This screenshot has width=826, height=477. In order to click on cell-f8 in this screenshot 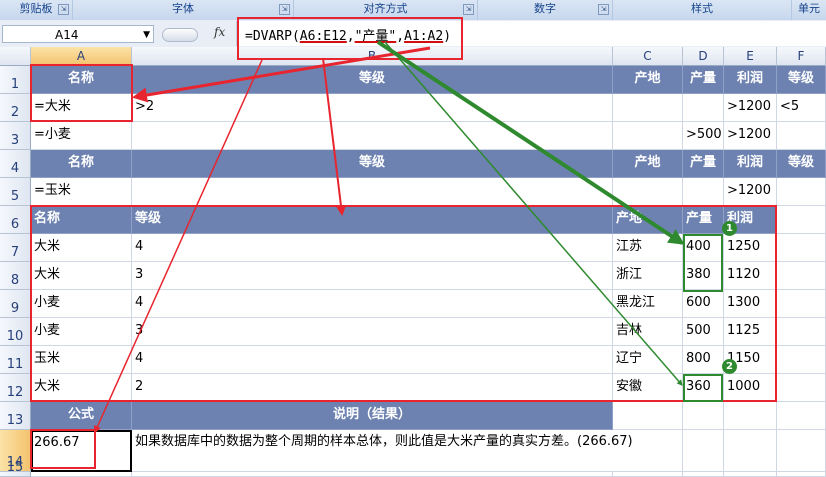, I will do `click(801, 276)`.